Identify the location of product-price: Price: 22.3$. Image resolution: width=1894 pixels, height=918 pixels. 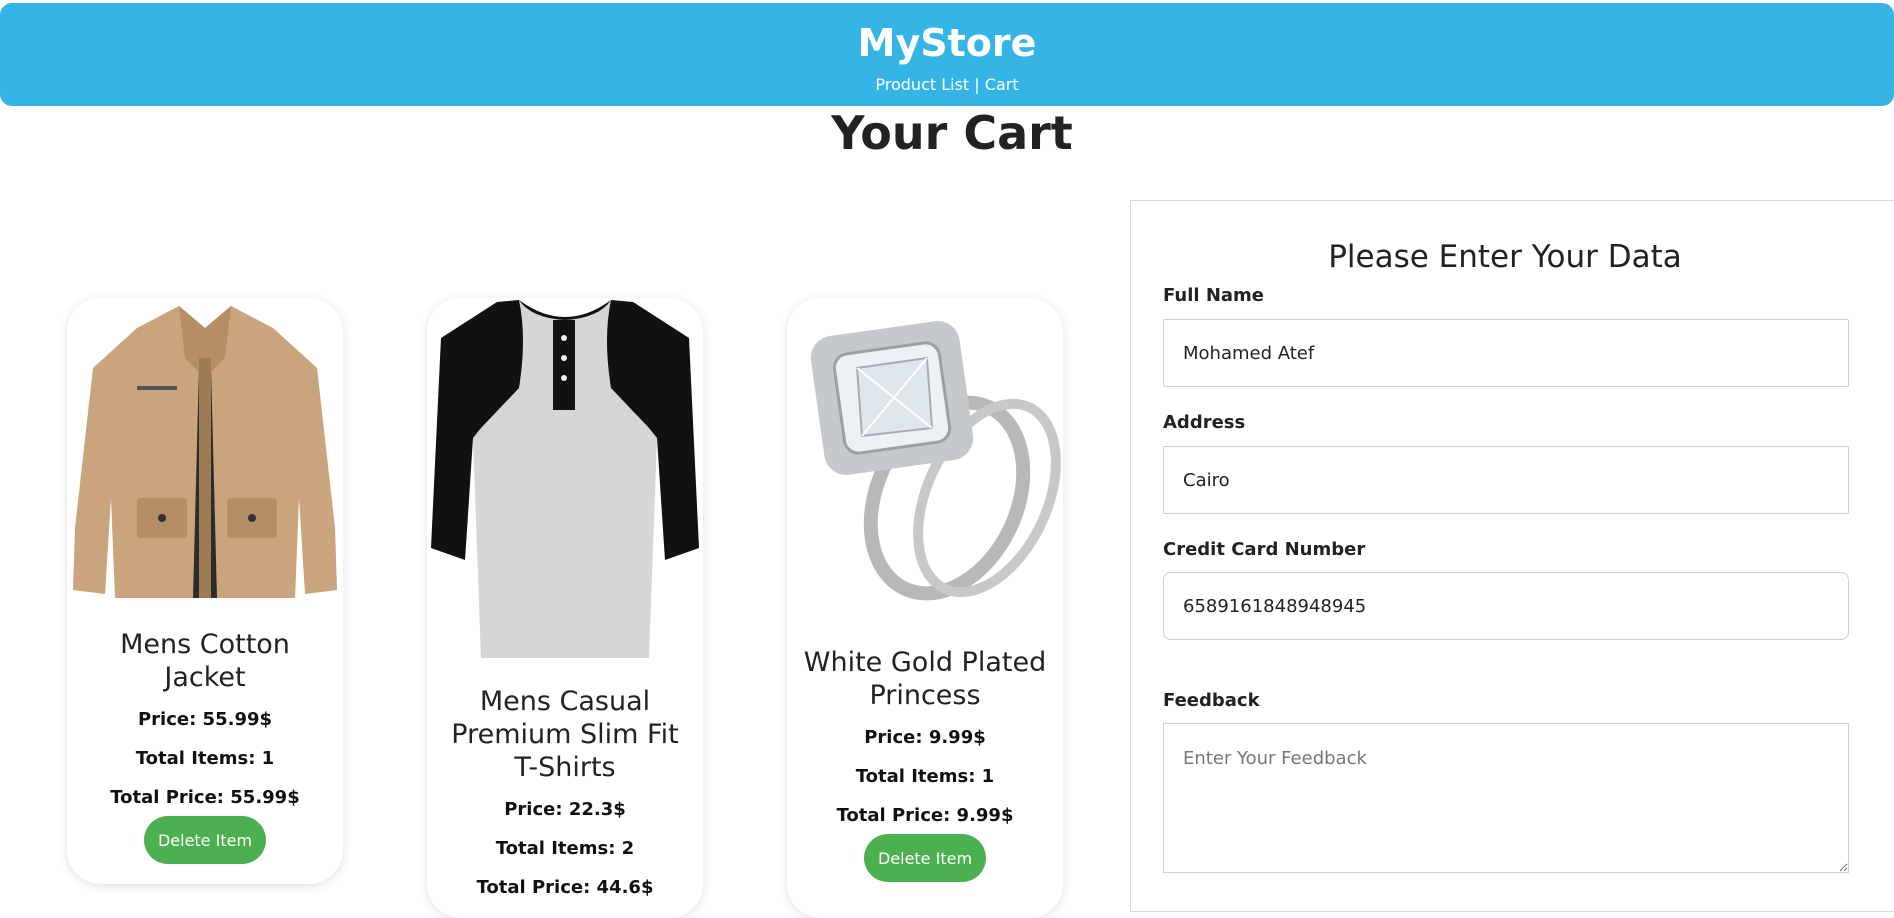
(565, 809).